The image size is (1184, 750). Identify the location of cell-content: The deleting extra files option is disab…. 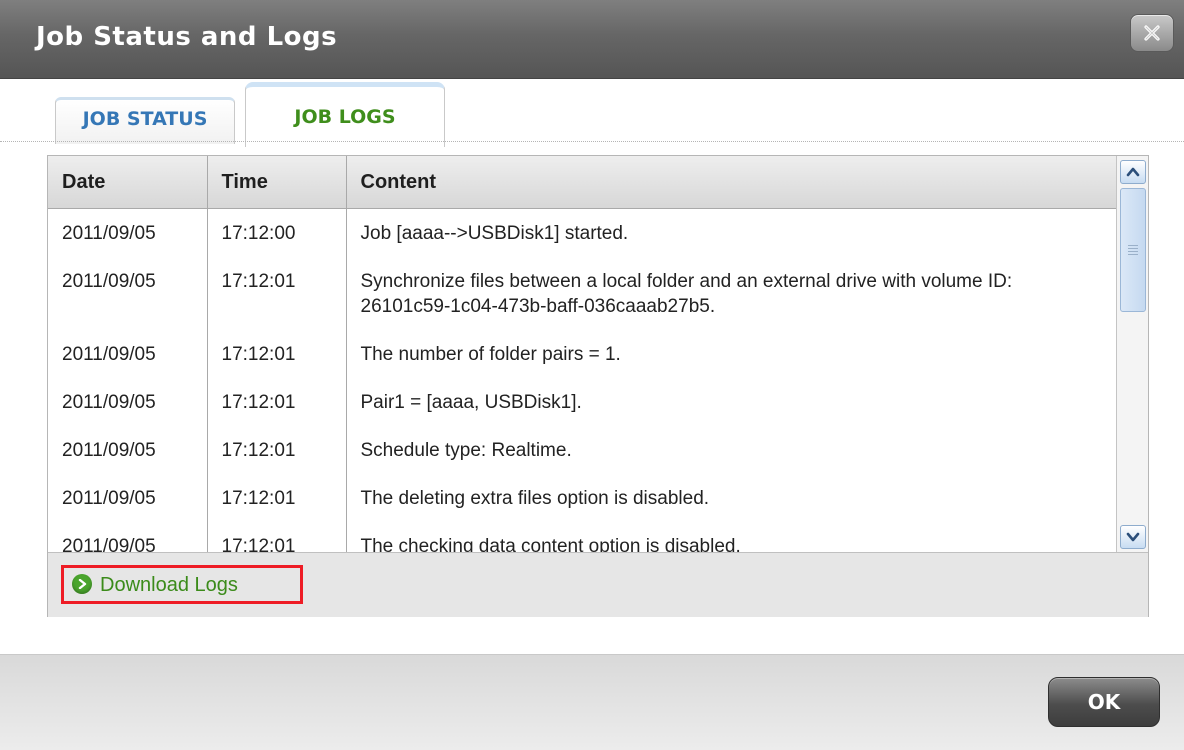
(535, 498).